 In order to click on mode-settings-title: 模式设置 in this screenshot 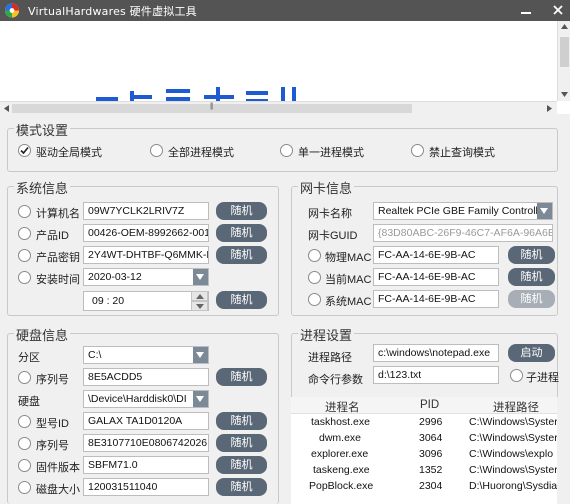, I will do `click(42, 129)`.